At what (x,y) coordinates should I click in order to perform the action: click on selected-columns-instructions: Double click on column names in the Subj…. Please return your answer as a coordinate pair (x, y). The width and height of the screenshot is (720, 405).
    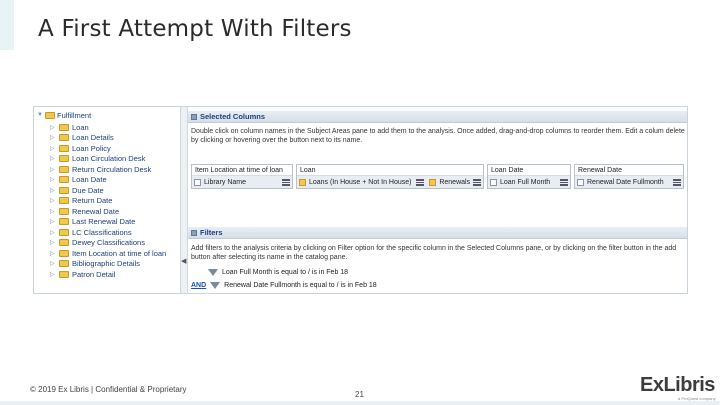
    Looking at the image, I should click on (438, 136).